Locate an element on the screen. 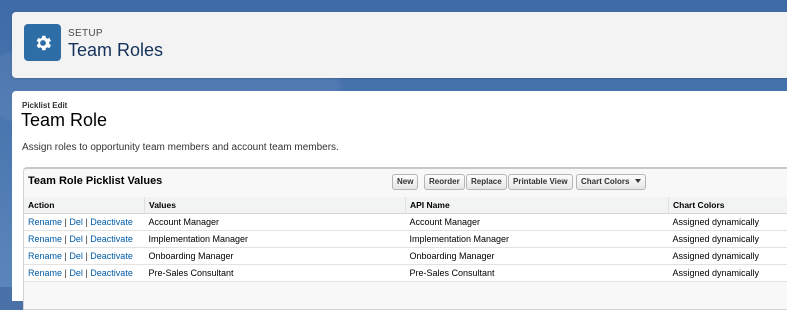 Image resolution: width=787 pixels, height=310 pixels. page-title: Team Roles is located at coordinates (115, 50).